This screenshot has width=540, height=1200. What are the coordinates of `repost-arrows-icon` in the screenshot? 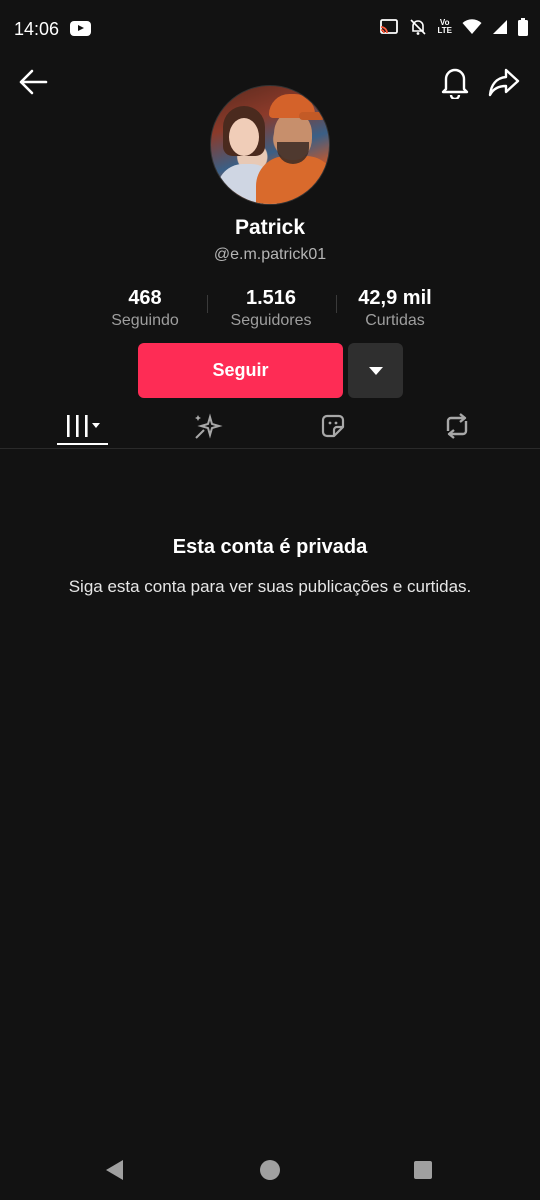 It's located at (457, 426).